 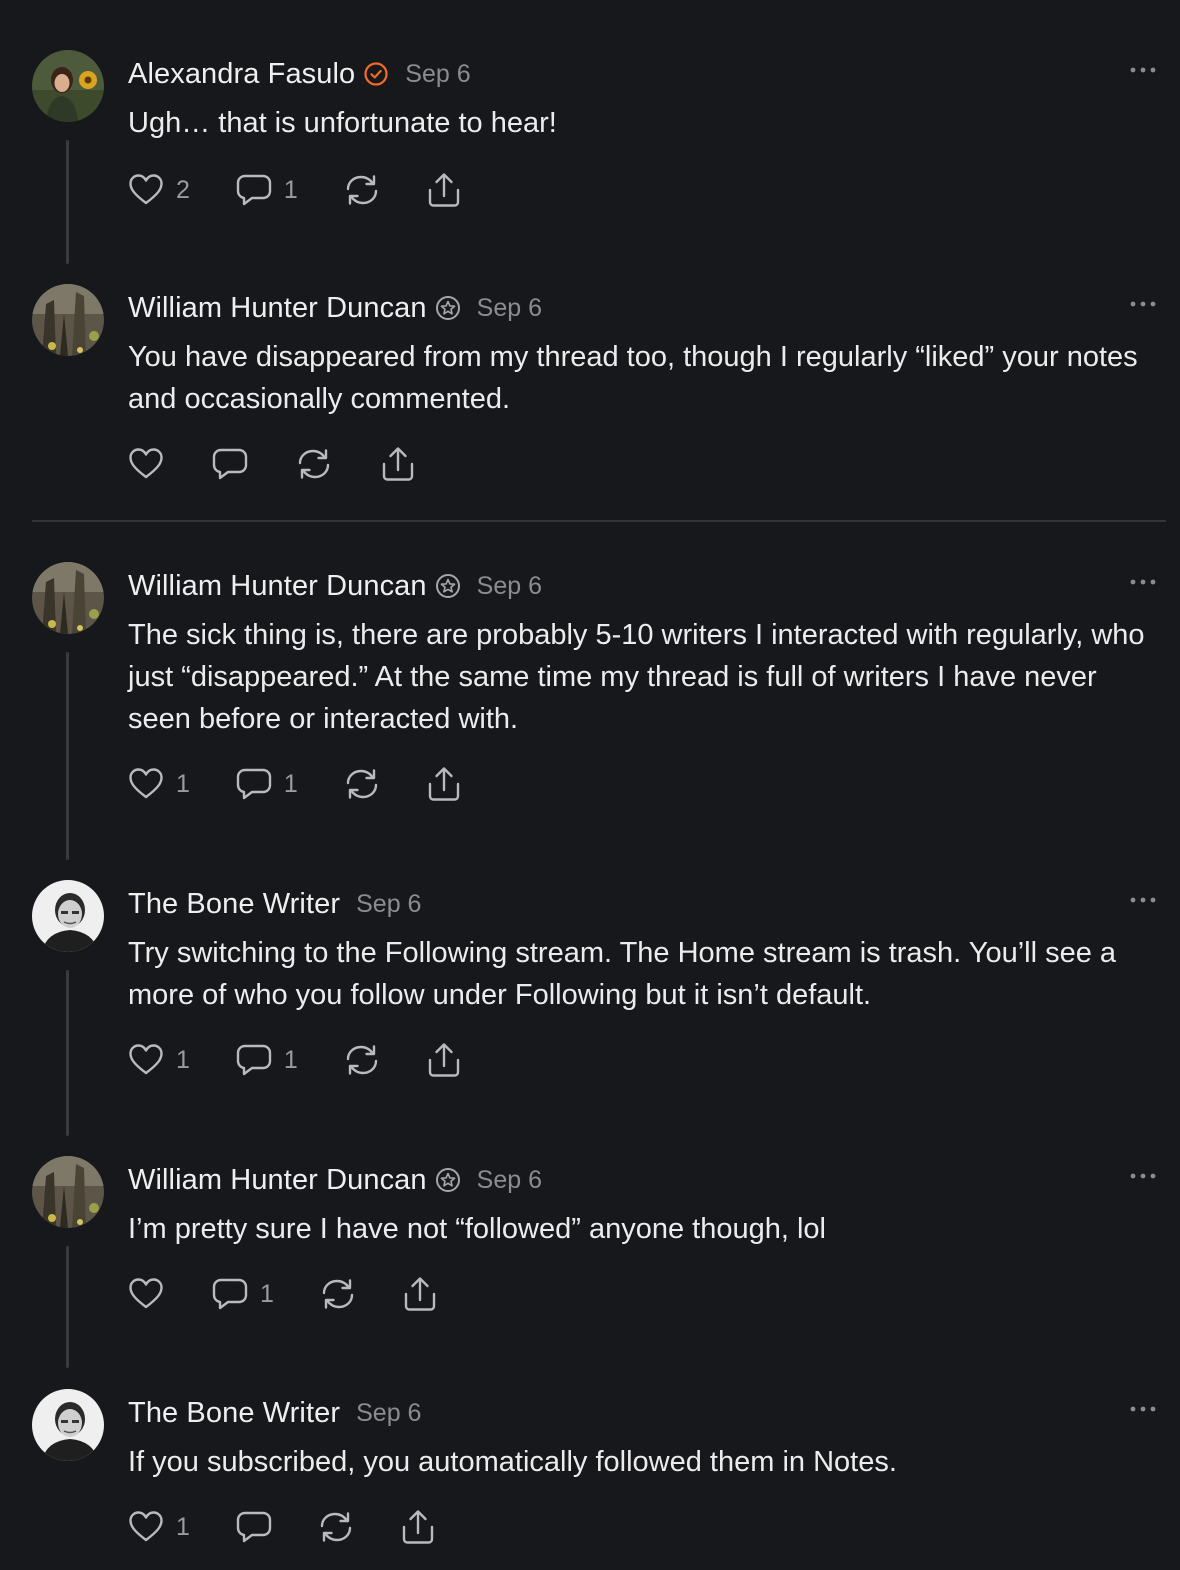 What do you see at coordinates (318, 190) in the screenshot?
I see `action-bar: 2 1` at bounding box center [318, 190].